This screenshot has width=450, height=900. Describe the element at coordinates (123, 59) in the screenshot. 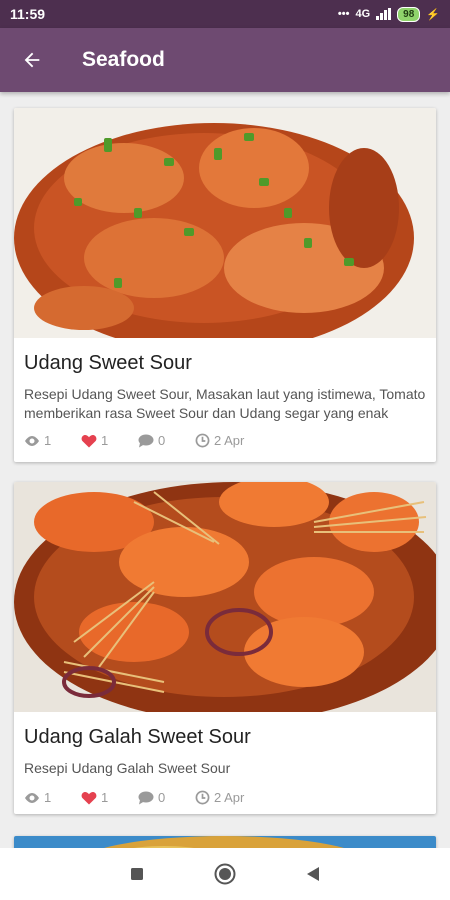

I see `page-title: Seafood` at that location.